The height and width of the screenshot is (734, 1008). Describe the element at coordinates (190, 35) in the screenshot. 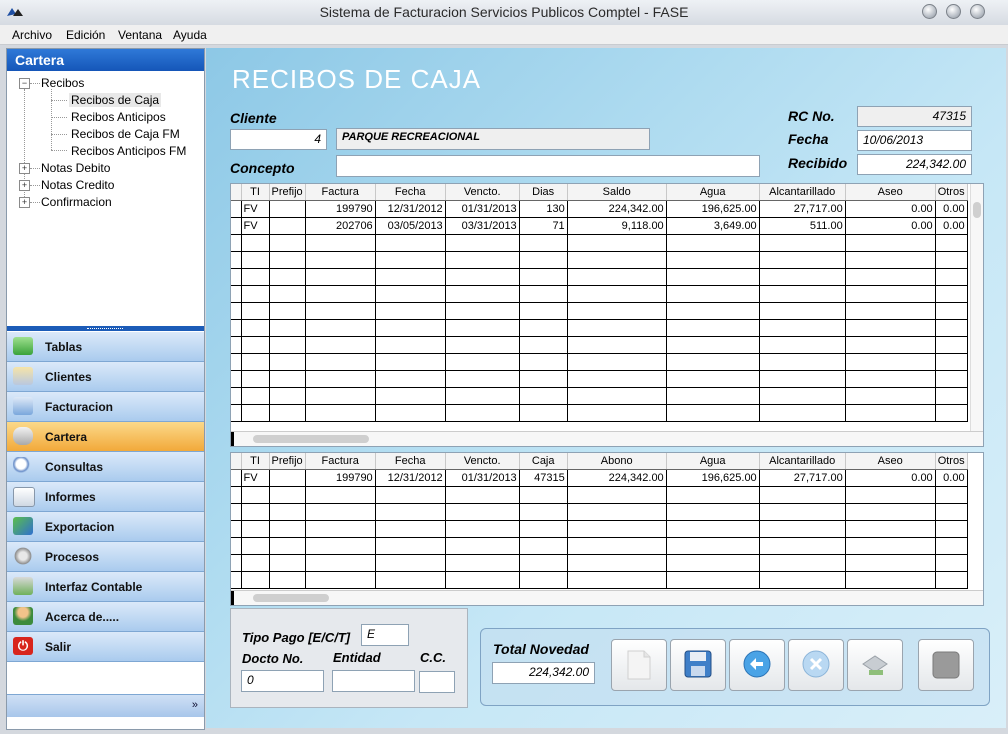

I see `menu-ayuda: Ayuda` at that location.